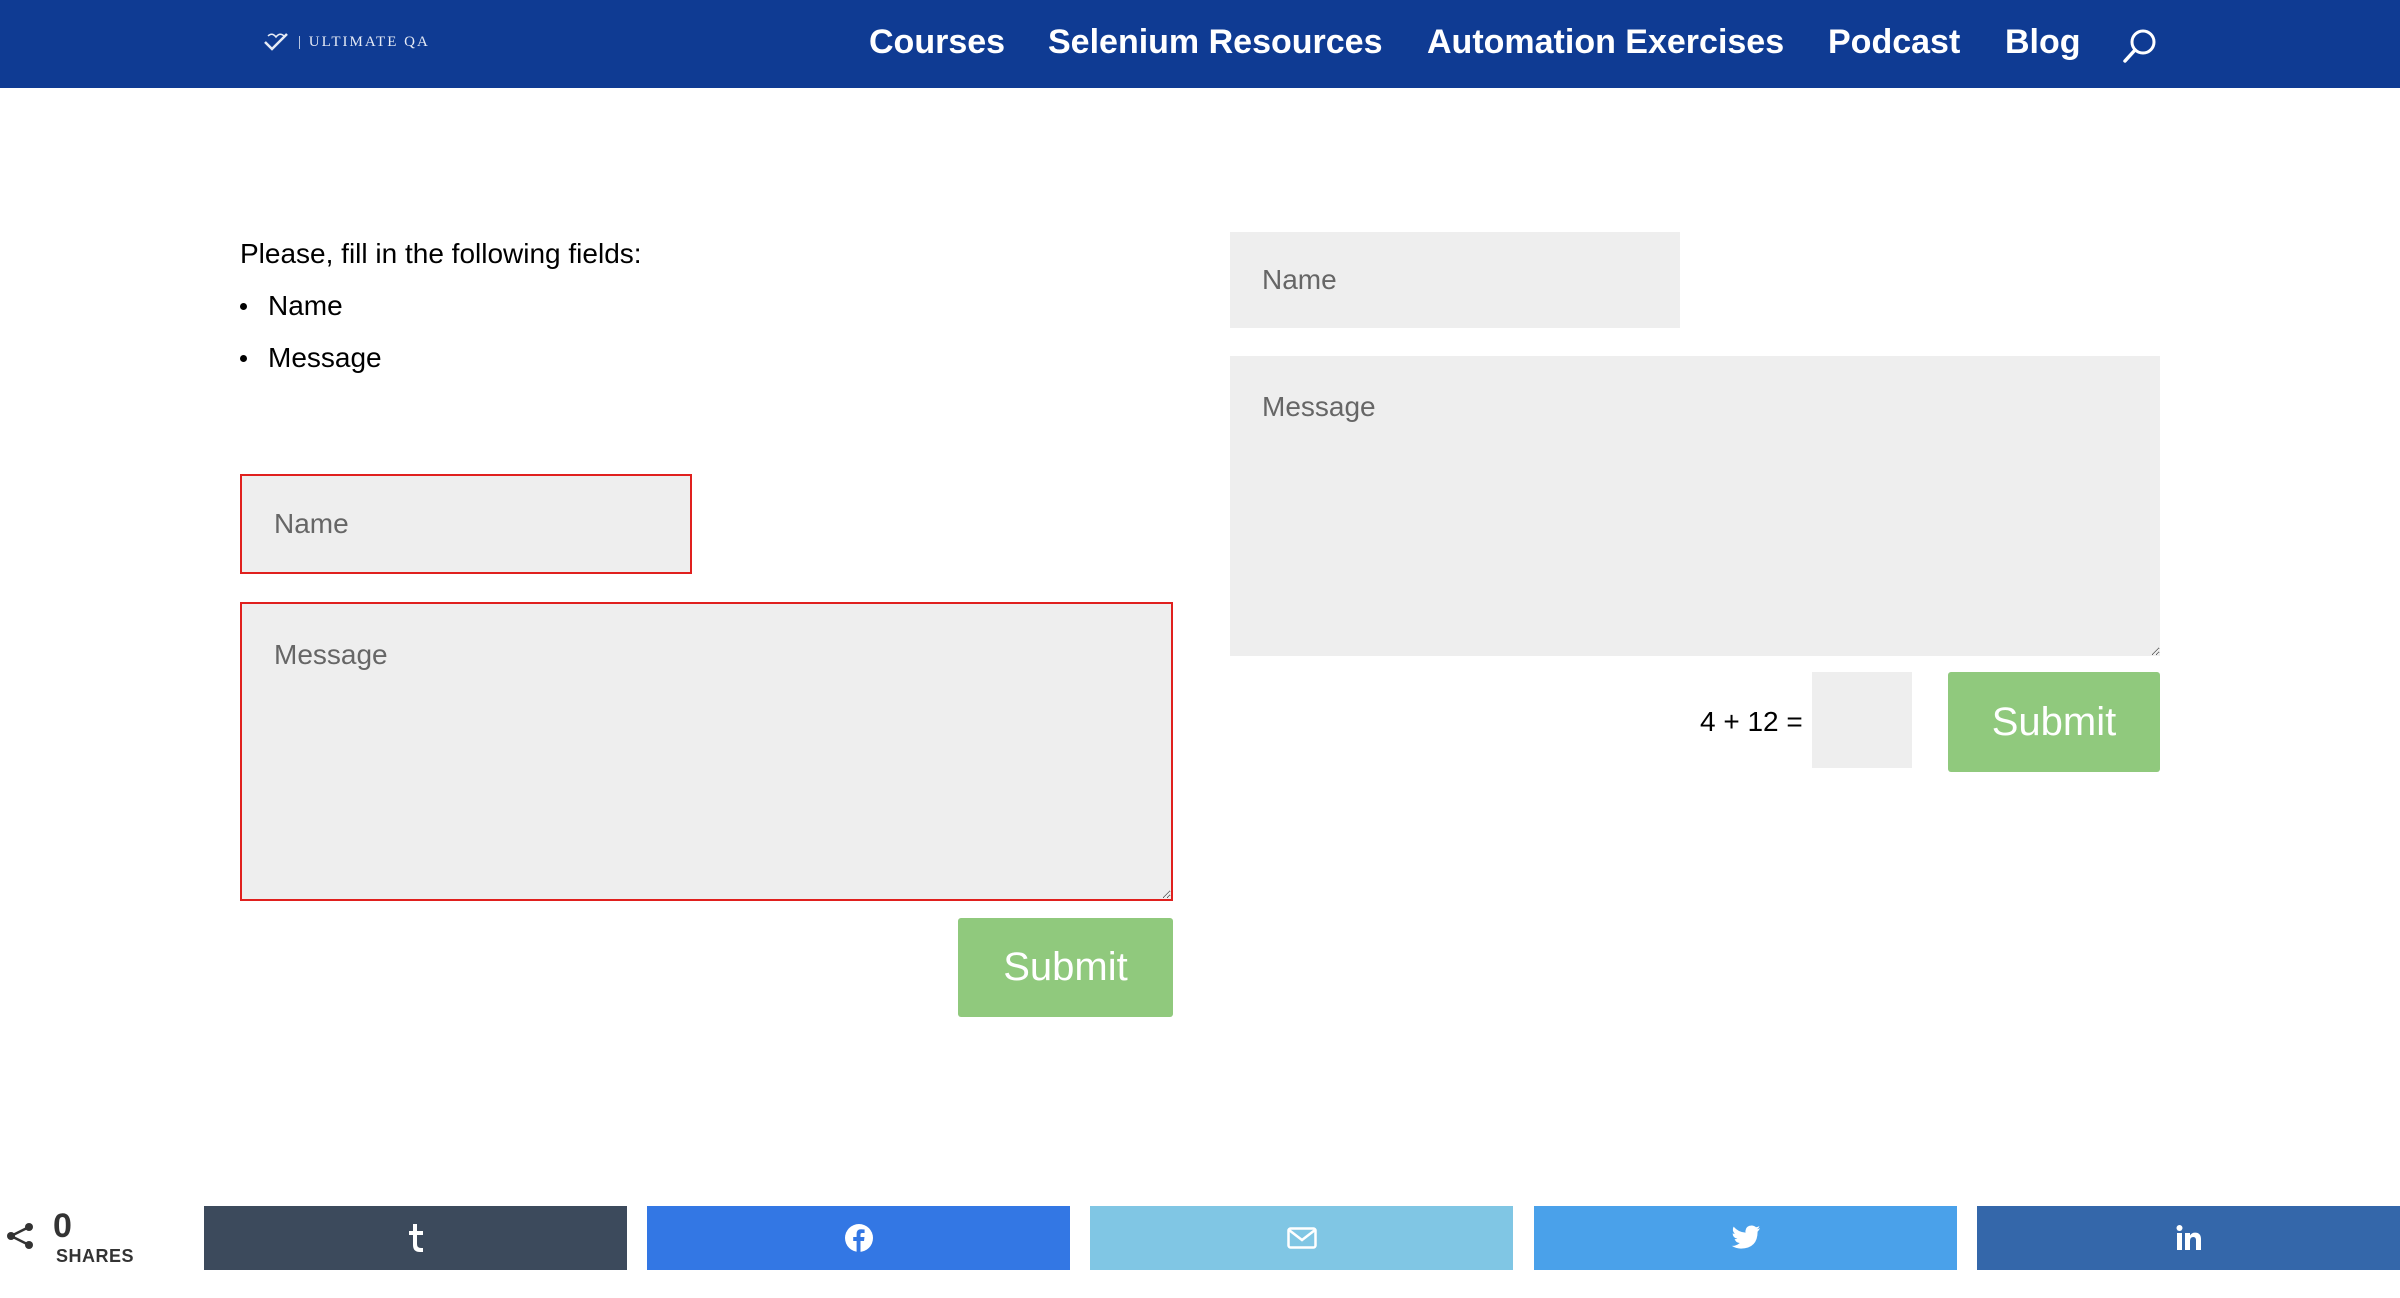  I want to click on required-fields-list: Name Message, so click(311, 340).